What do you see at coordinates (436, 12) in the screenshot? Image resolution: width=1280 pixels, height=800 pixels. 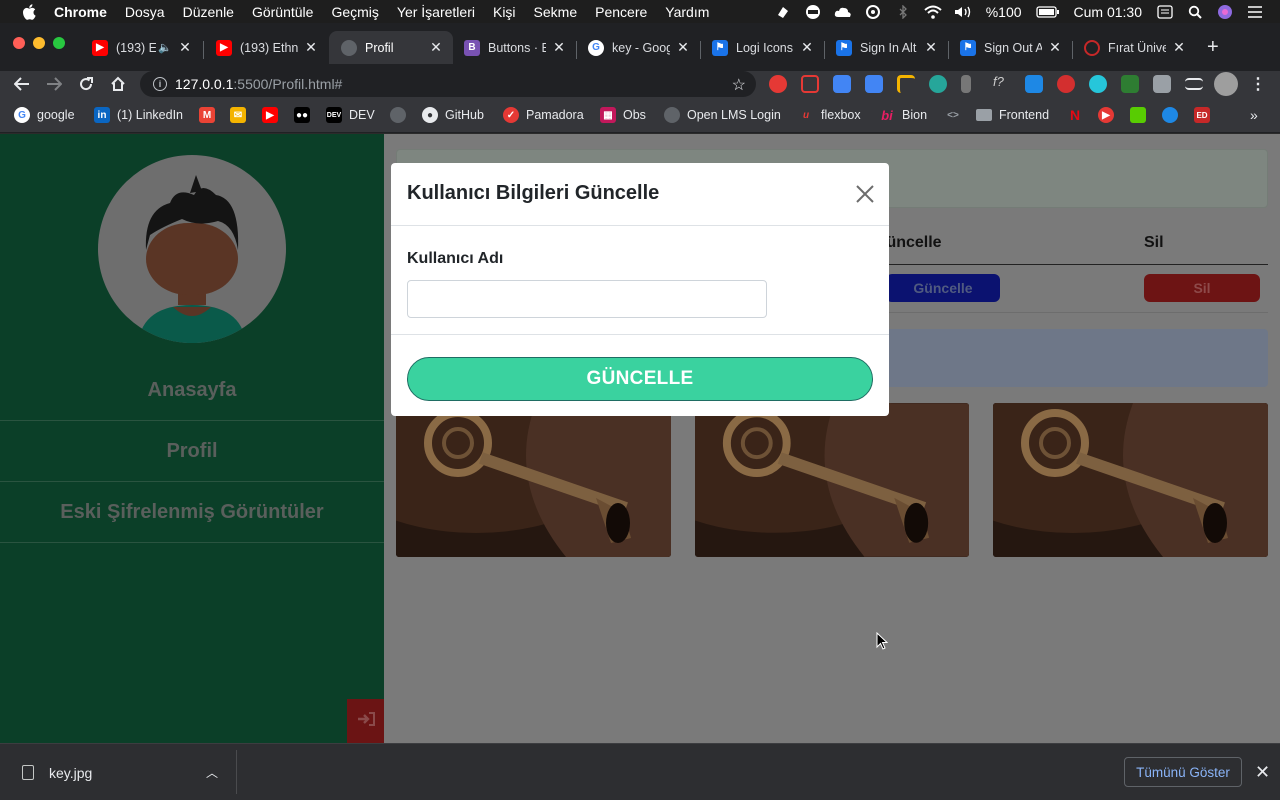 I see `menu-bookmarks: Yer İşaretleri` at bounding box center [436, 12].